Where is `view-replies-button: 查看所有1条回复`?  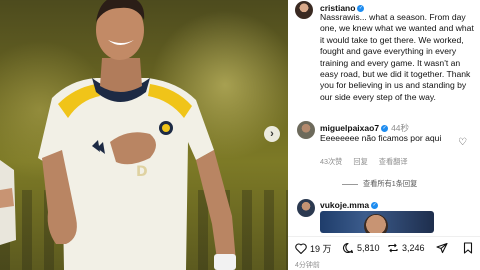
view-replies-button: 查看所有1条回复 is located at coordinates (379, 184).